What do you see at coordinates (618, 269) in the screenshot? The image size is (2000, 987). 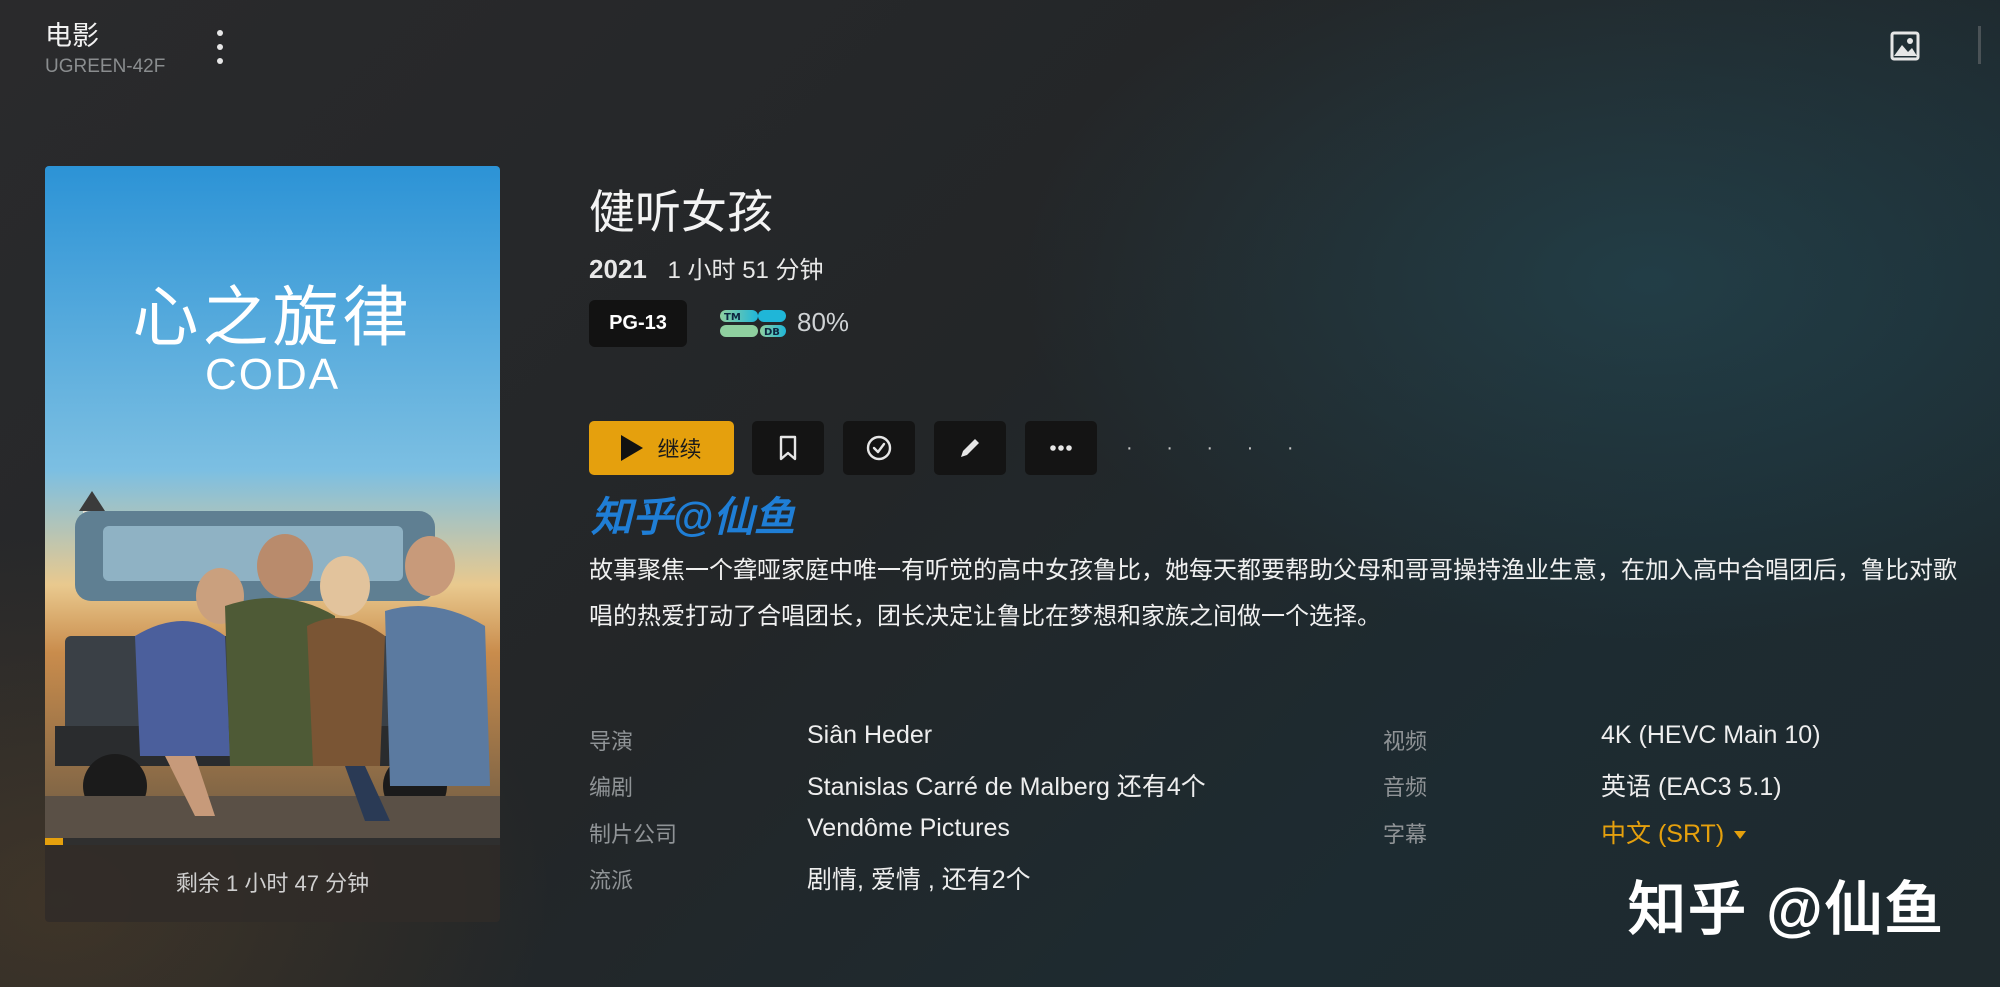 I see `release-year: 2021` at bounding box center [618, 269].